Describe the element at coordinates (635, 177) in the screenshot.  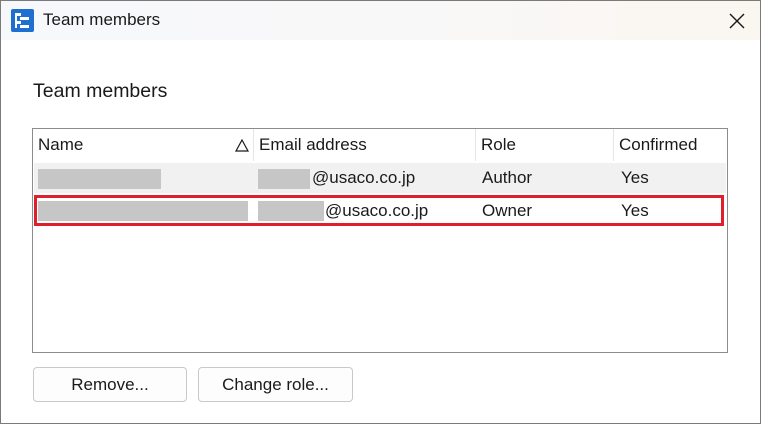
I see `confirmed-cell: Yes` at that location.